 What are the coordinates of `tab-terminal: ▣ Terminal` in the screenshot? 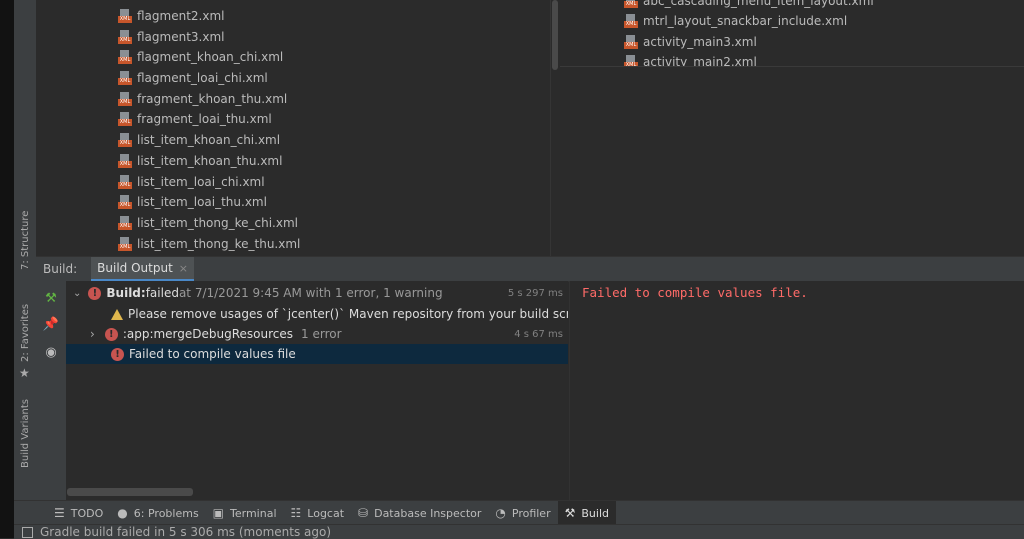 It's located at (245, 513).